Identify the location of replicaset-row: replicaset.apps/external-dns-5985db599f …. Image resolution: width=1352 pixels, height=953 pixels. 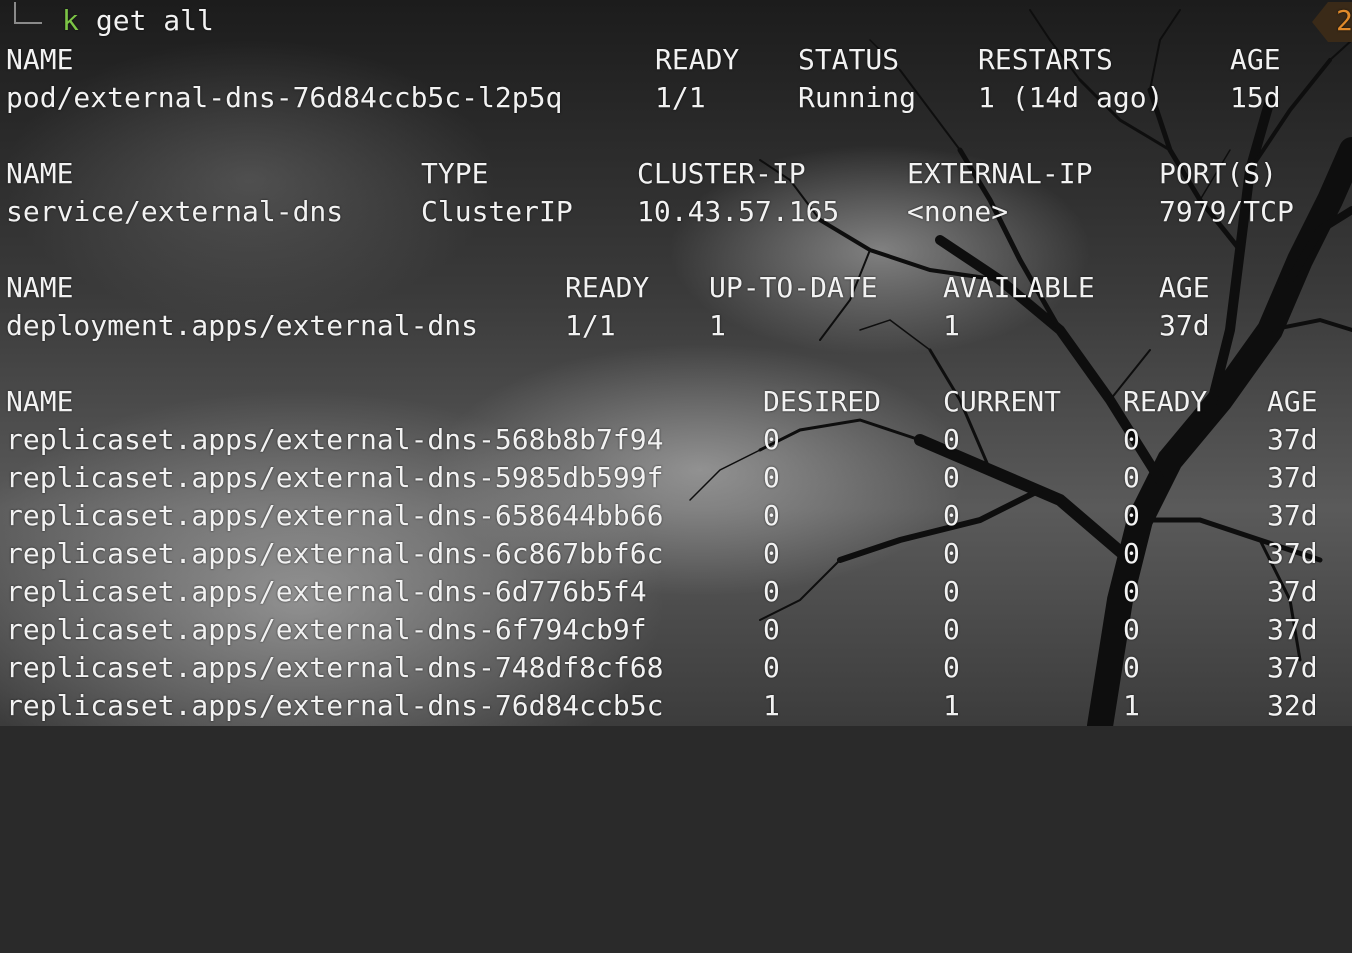
(676, 478).